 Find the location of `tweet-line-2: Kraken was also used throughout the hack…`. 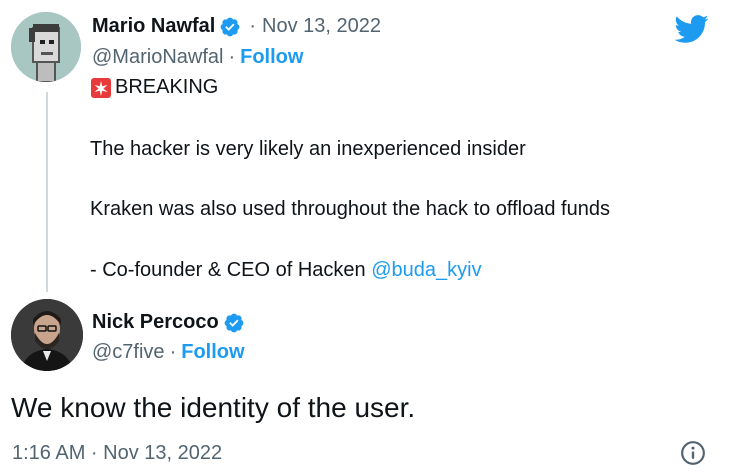

tweet-line-2: Kraken was also used throughout the hack… is located at coordinates (350, 209).